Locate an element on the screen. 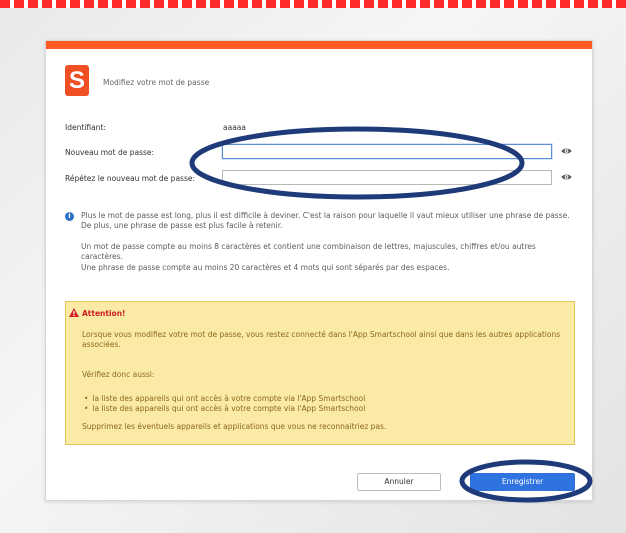 This screenshot has height=533, width=626. repeat-password-label: Répétez le nouveau mot de passe: is located at coordinates (130, 178).